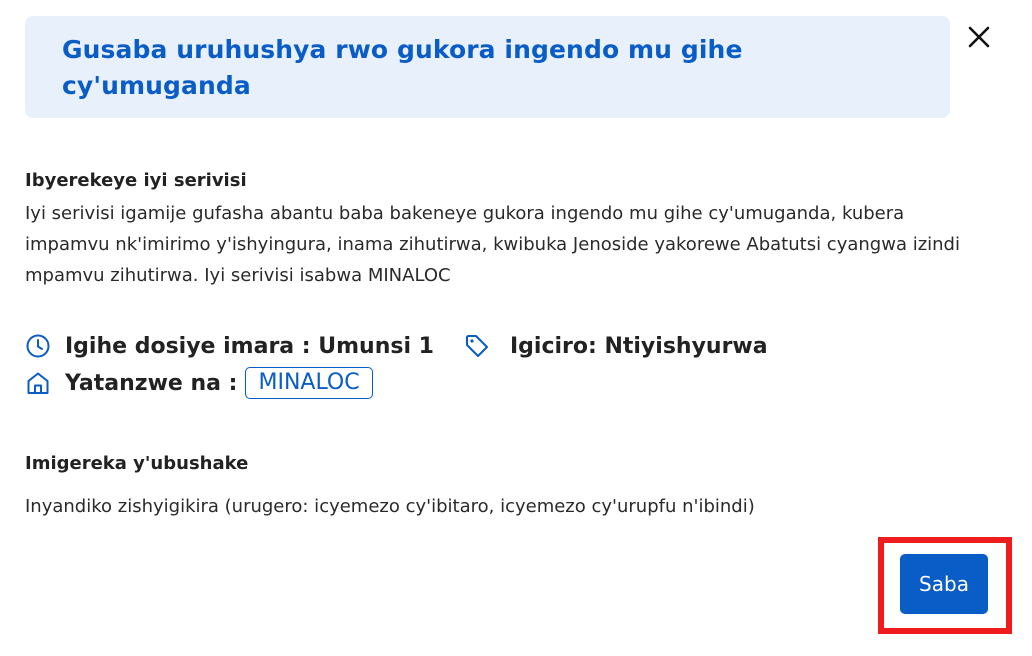 This screenshot has height=656, width=1032. Describe the element at coordinates (477, 346) in the screenshot. I see `price-tag-icon` at that location.